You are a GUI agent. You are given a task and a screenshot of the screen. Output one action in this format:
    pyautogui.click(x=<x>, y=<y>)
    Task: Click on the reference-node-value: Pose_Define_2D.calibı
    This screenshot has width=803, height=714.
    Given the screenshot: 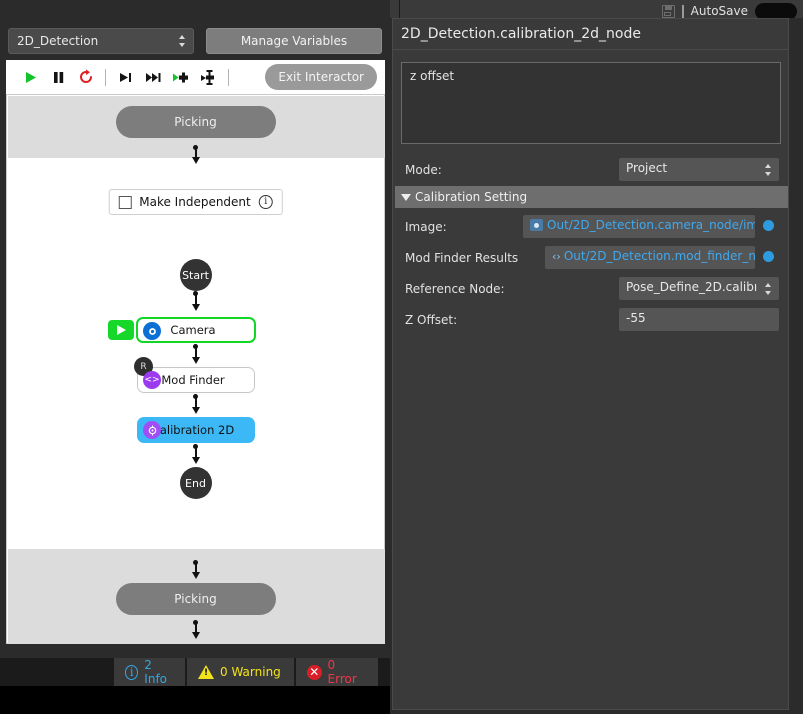 What is the action you would take?
    pyautogui.click(x=692, y=287)
    